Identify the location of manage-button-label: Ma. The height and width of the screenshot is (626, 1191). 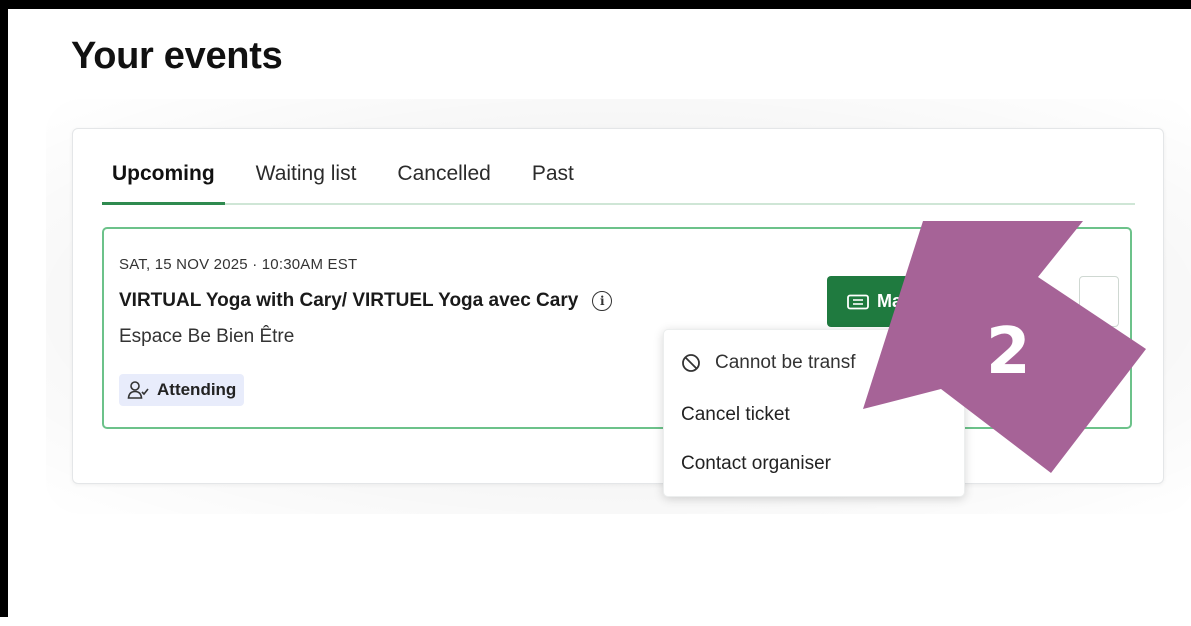
(890, 301).